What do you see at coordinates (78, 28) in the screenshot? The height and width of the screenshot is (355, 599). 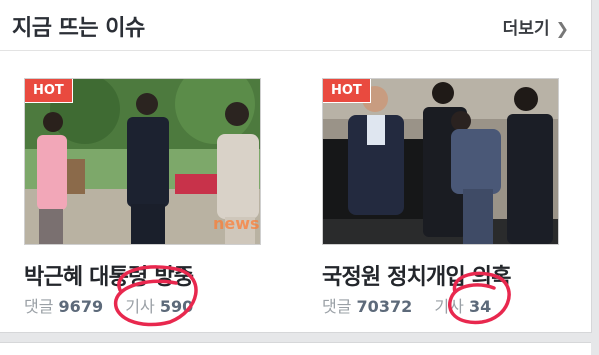 I see `section-title: 지금 뜨는 이슈` at bounding box center [78, 28].